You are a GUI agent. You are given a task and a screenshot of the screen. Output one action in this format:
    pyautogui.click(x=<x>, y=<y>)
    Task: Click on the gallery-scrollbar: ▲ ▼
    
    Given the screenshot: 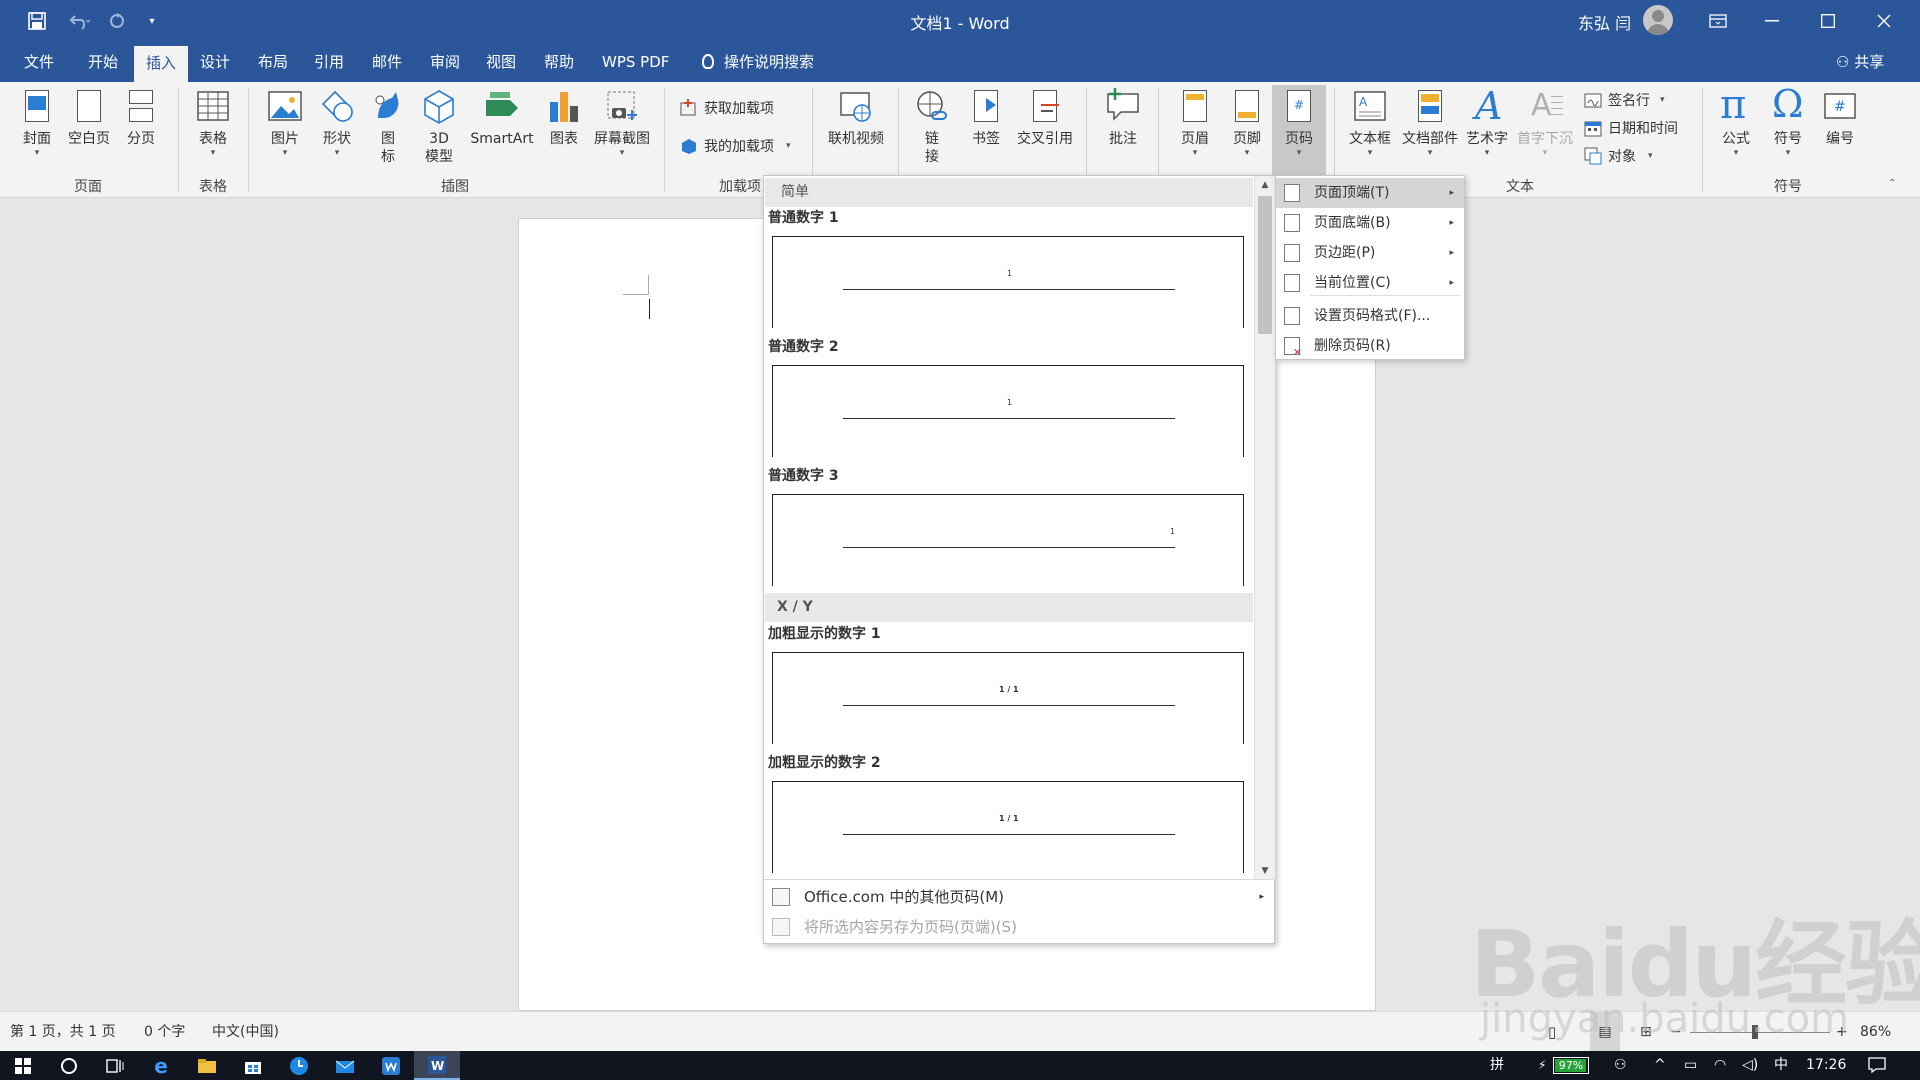 What is the action you would take?
    pyautogui.click(x=1264, y=528)
    